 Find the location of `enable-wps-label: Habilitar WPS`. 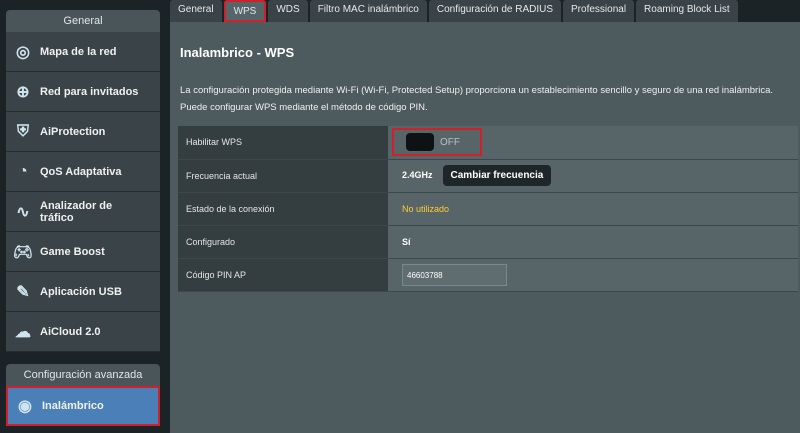

enable-wps-label: Habilitar WPS is located at coordinates (283, 143).